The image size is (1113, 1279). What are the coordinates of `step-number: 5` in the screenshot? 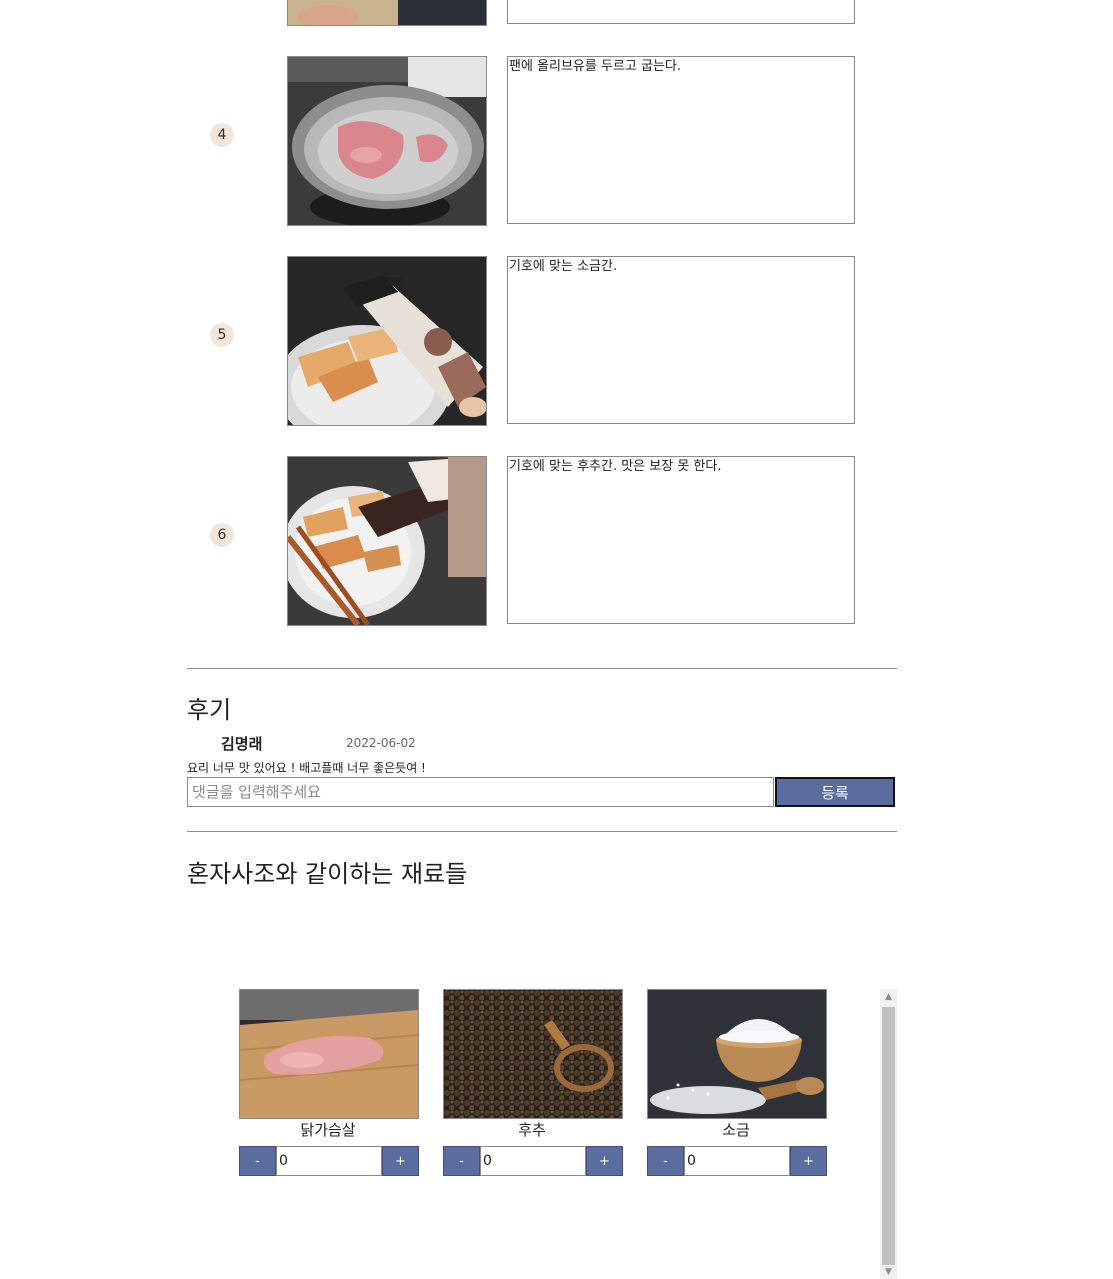 It's located at (222, 335).